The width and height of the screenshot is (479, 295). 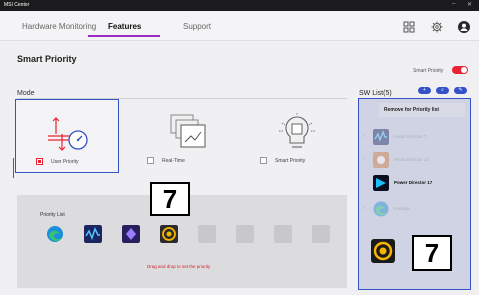 I want to click on sw-list-item: ⤤ msedge, so click(x=414, y=210).